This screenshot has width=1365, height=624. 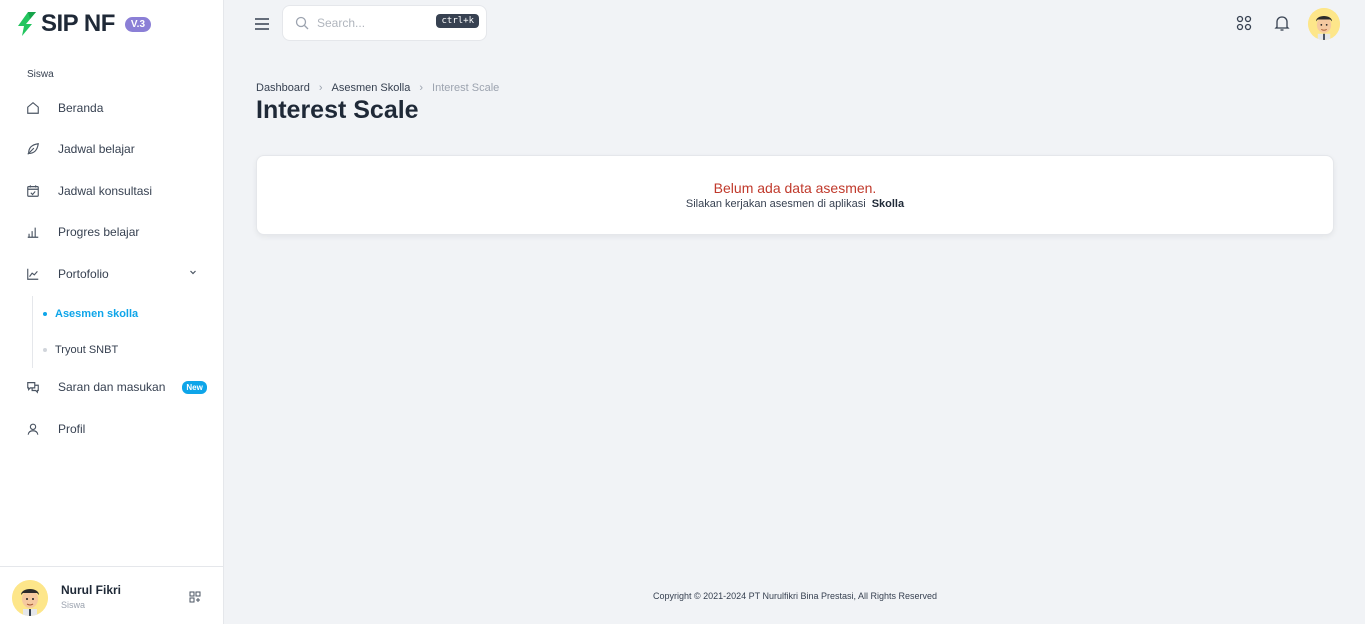 I want to click on submenu-item-tryout-snbt: Tryout SNBT, so click(x=81, y=350).